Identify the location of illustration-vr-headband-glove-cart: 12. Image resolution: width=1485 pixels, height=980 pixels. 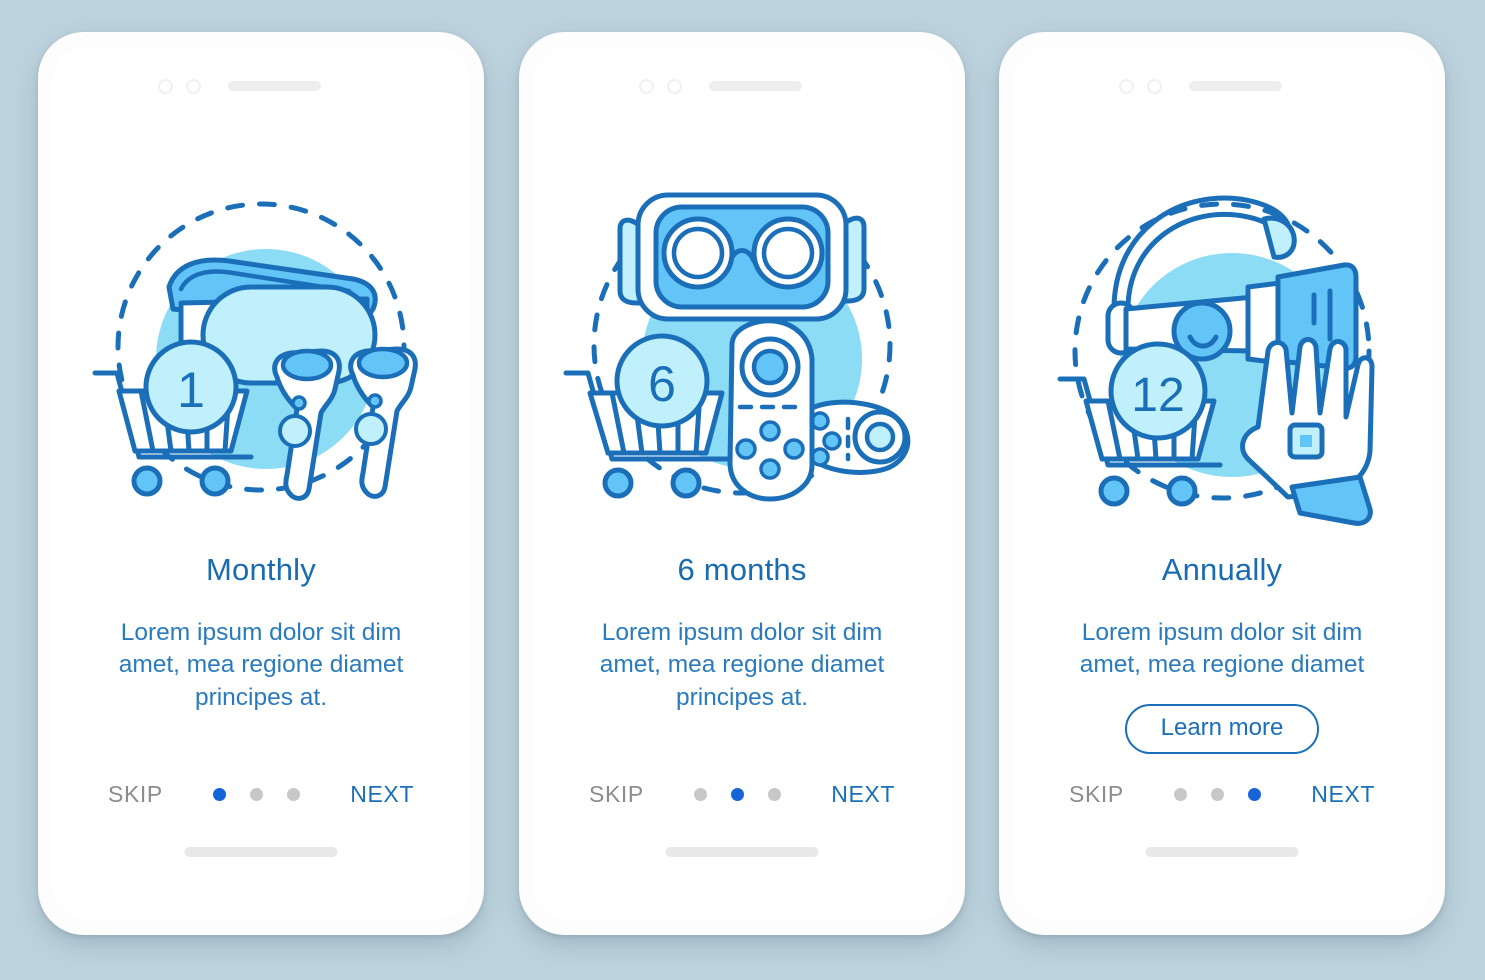
(1222, 349).